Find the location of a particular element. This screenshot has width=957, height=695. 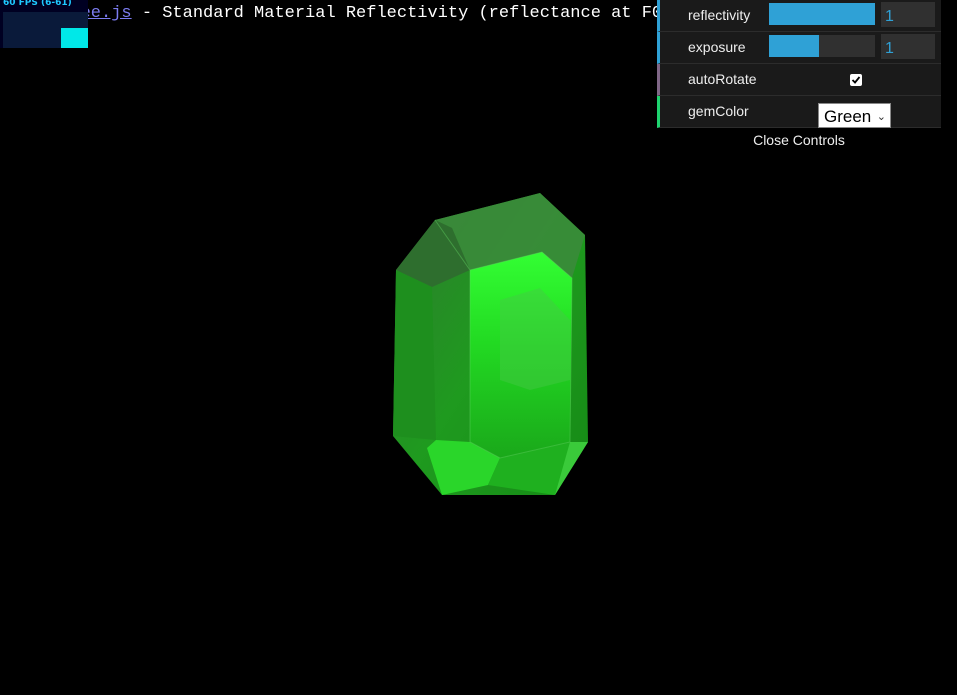

control-reflectivity: reflectivity 1 is located at coordinates (799, 16).